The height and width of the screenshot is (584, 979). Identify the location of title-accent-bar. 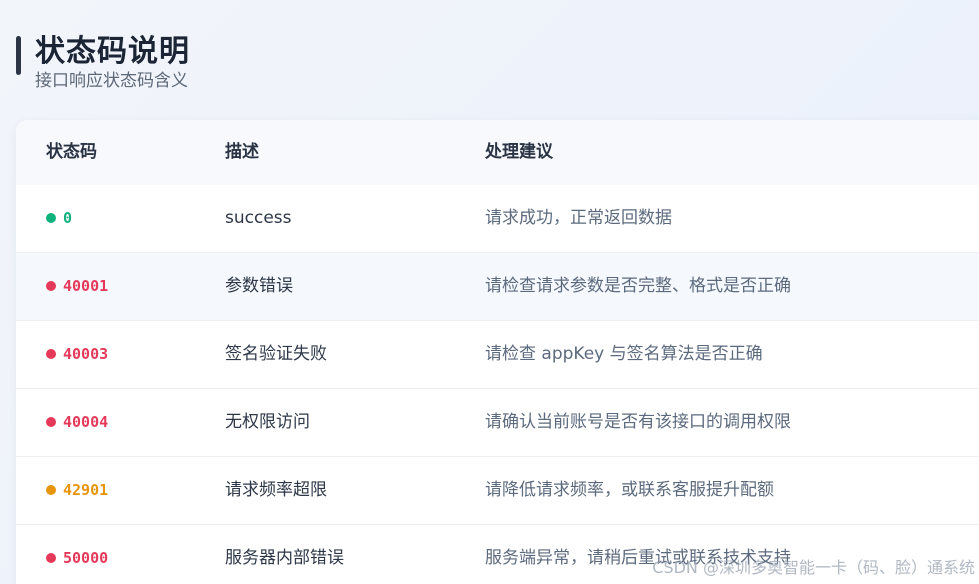
(18, 55).